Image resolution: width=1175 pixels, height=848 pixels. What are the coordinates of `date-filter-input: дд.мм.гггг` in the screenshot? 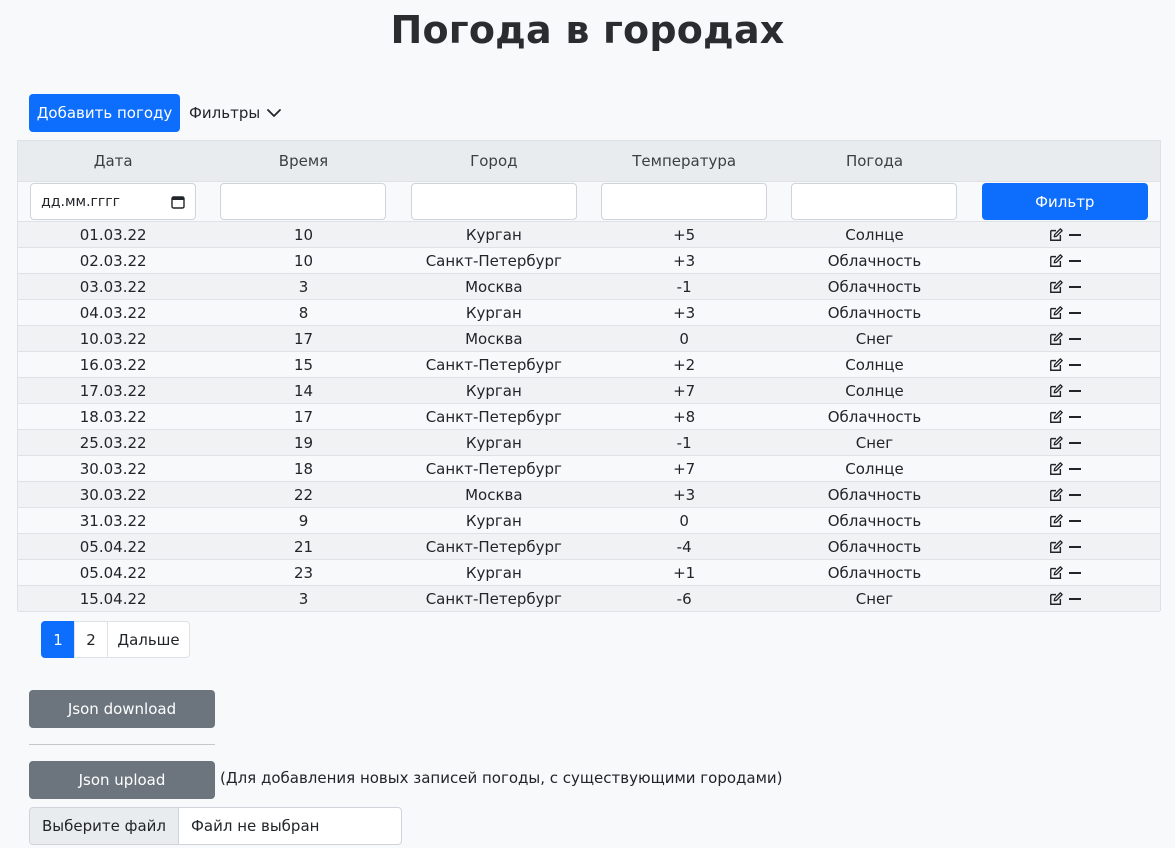 It's located at (113, 201).